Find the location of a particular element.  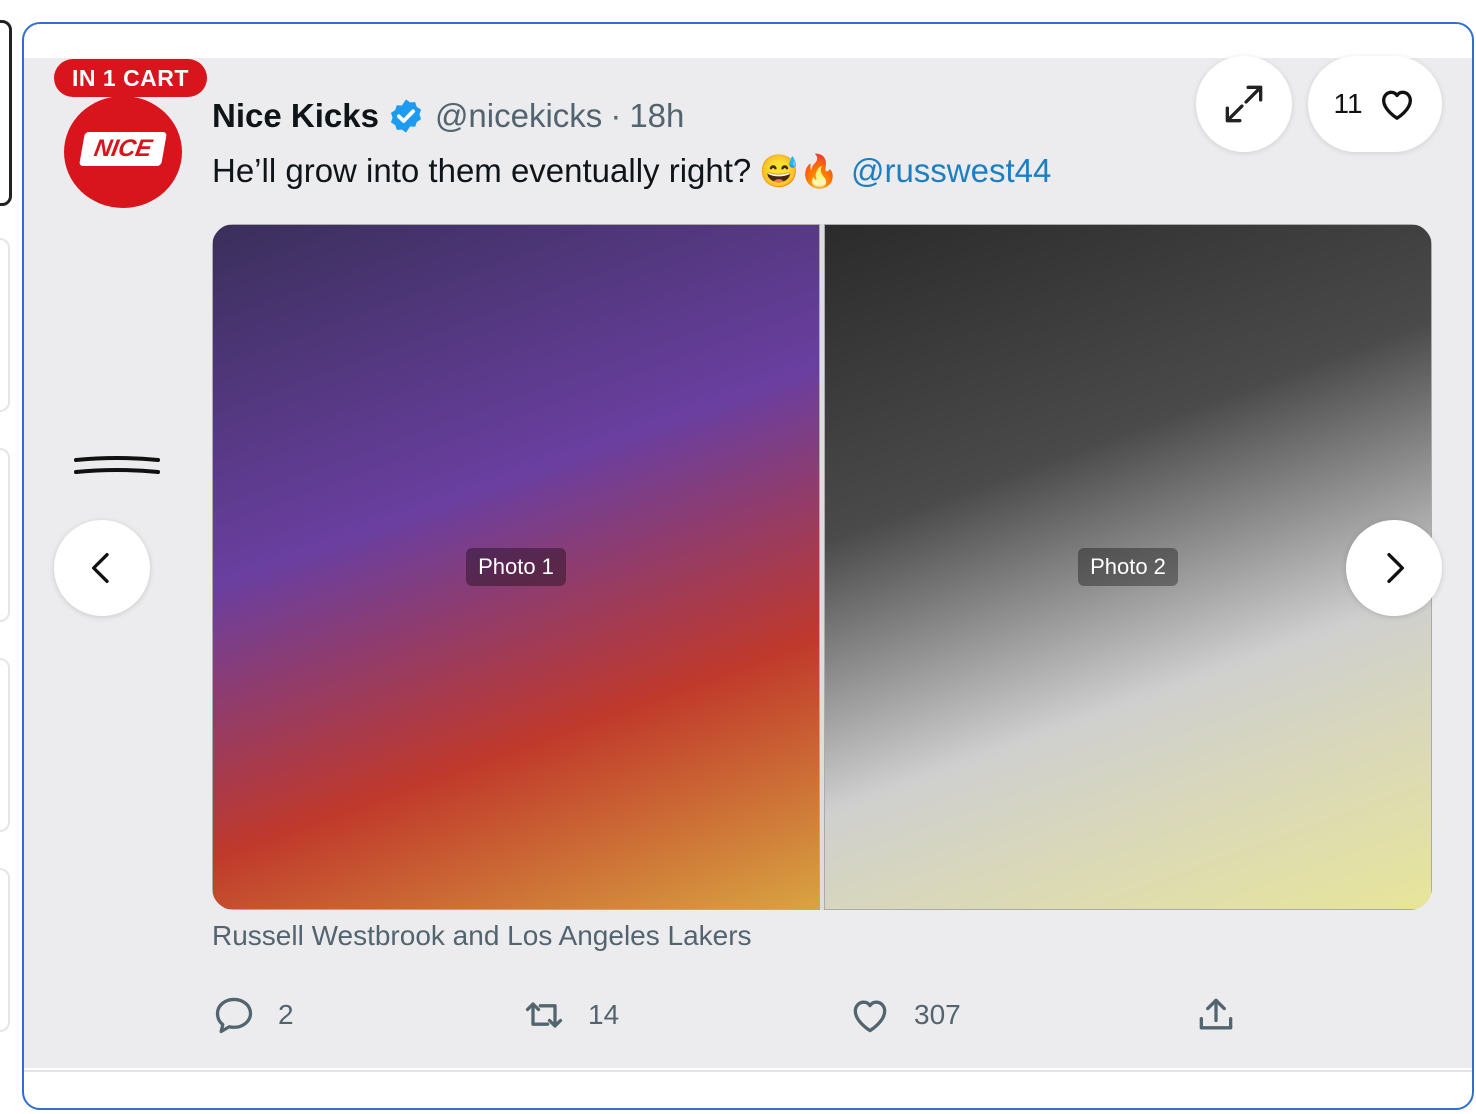

expand-icon is located at coordinates (1244, 104).